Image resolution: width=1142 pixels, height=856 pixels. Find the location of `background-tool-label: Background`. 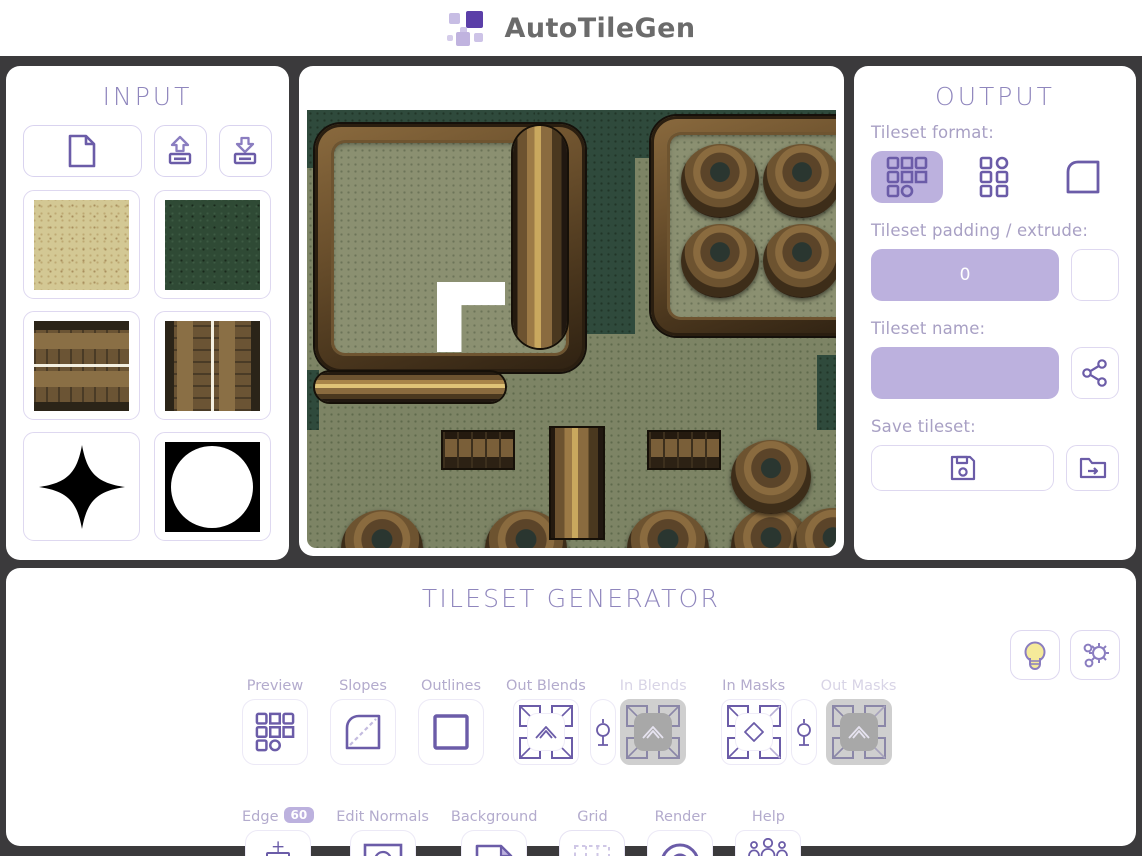

background-tool-label: Background is located at coordinates (494, 817).